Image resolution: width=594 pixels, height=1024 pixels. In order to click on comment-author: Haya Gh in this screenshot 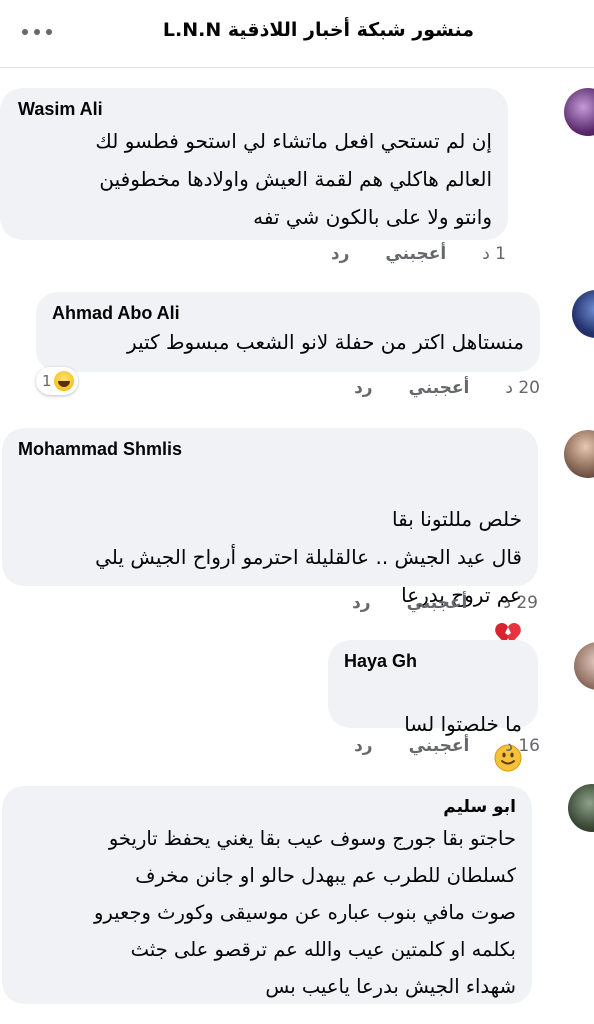, I will do `click(433, 661)`.